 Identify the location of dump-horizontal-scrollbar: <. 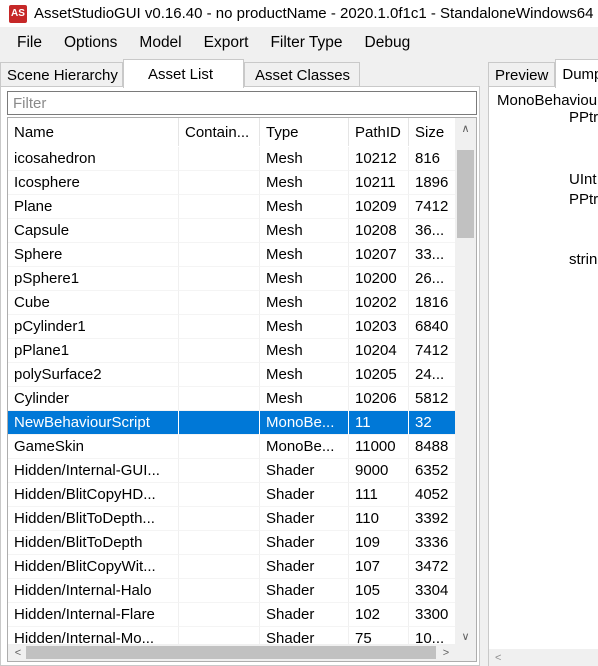
(543, 657).